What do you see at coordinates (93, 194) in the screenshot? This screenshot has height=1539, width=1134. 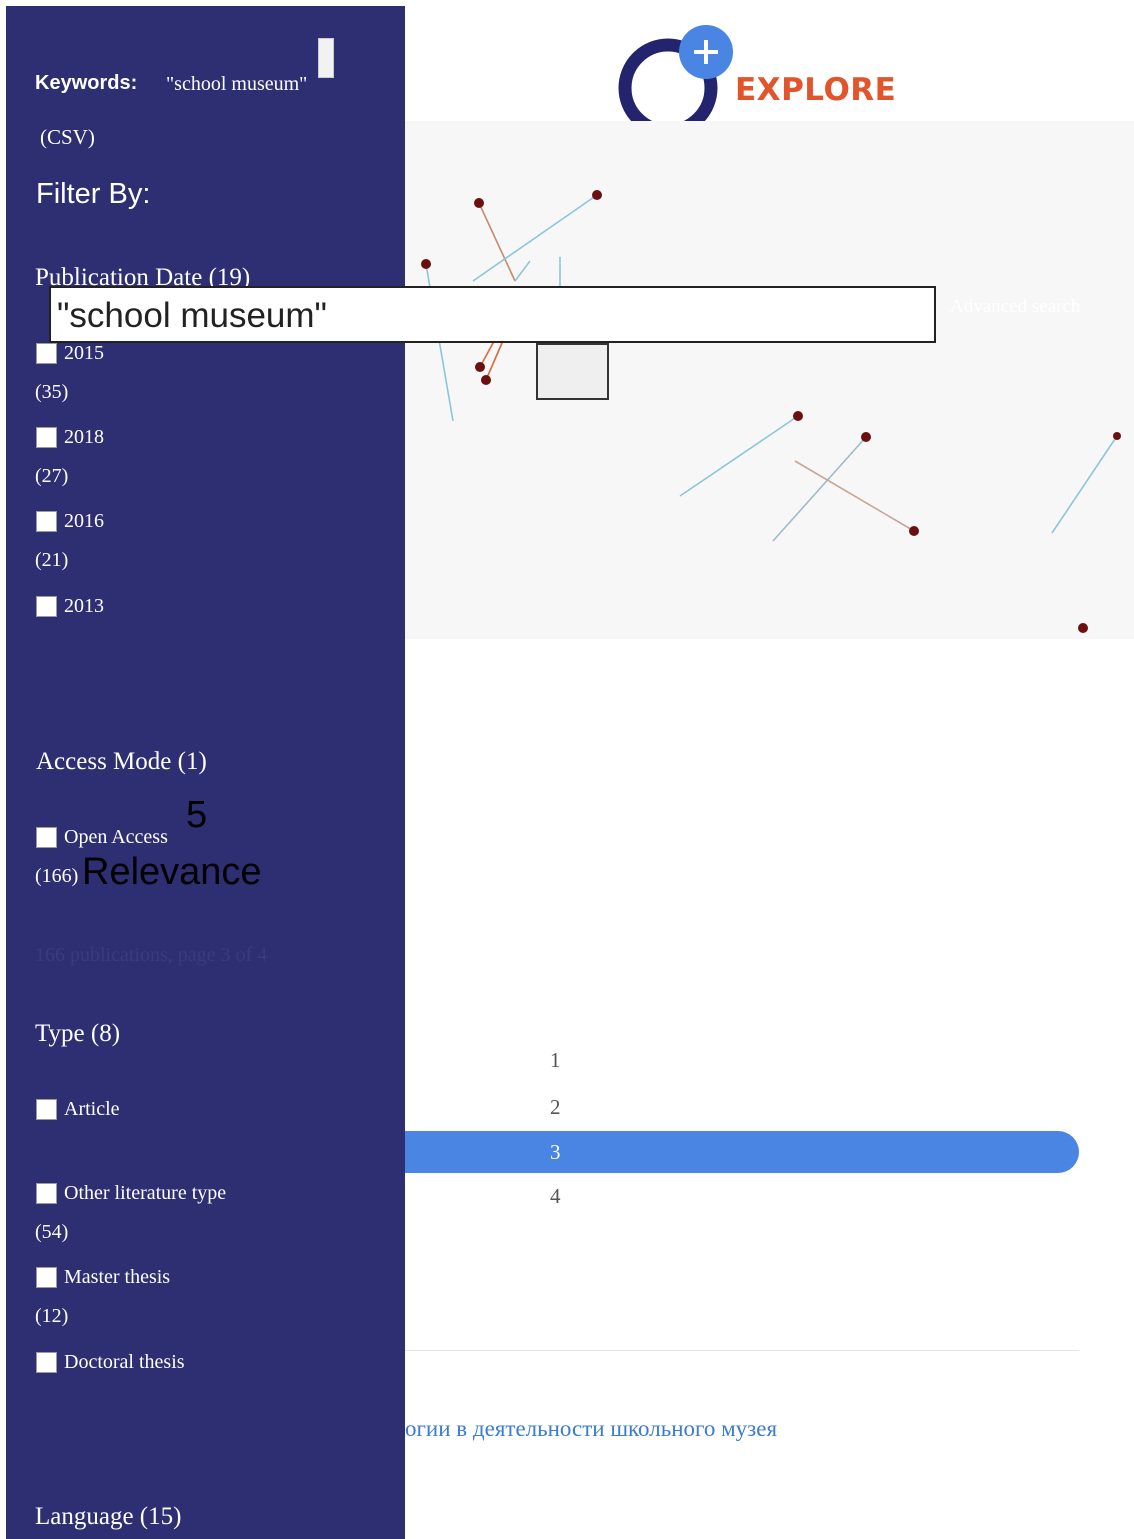 I see `filter-by-heading: Filter By:` at bounding box center [93, 194].